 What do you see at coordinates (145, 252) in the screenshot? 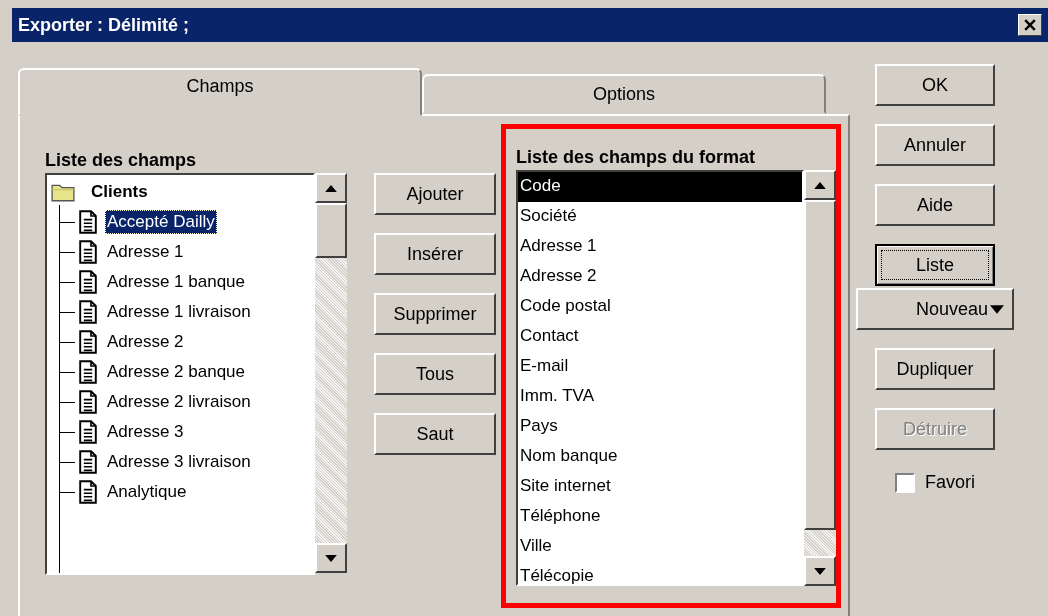
I see `tree-item: Adresse 1` at bounding box center [145, 252].